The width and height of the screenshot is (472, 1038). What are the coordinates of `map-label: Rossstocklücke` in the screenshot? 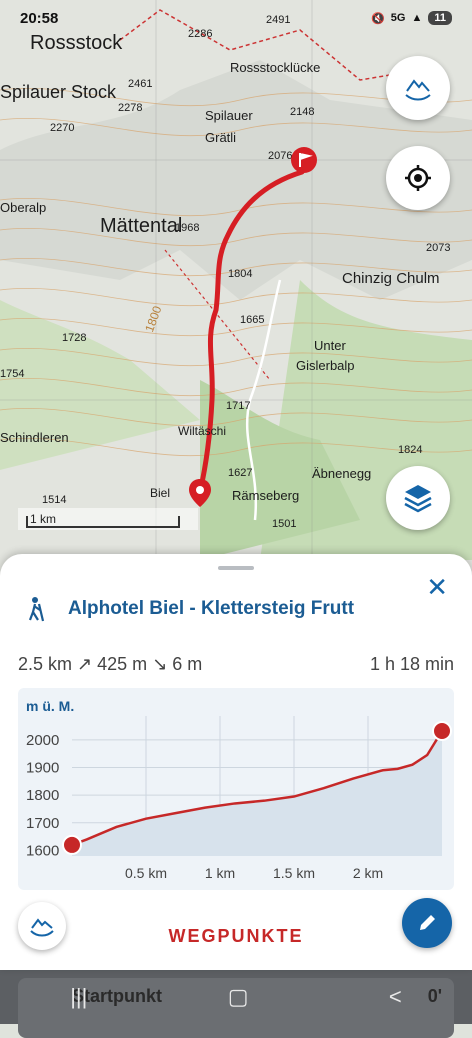 It's located at (275, 67).